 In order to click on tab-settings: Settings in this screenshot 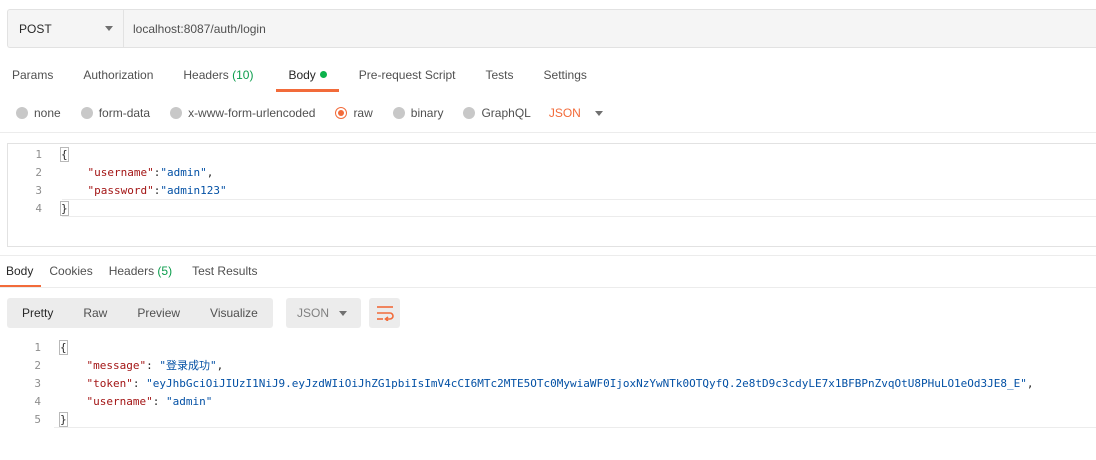, I will do `click(565, 77)`.